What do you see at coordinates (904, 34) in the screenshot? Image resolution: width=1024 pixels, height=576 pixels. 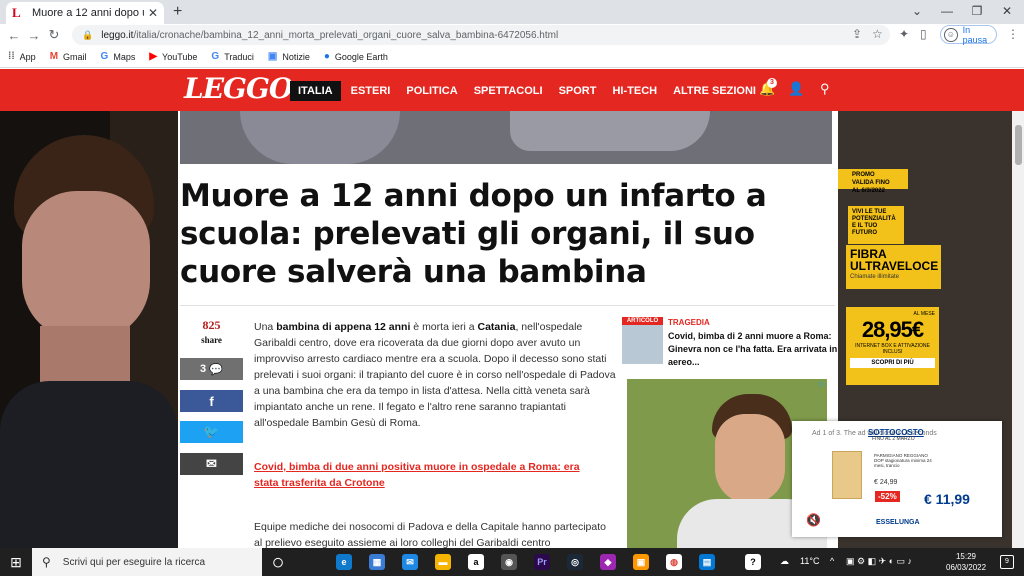 I see `extensions-icon: ✦` at bounding box center [904, 34].